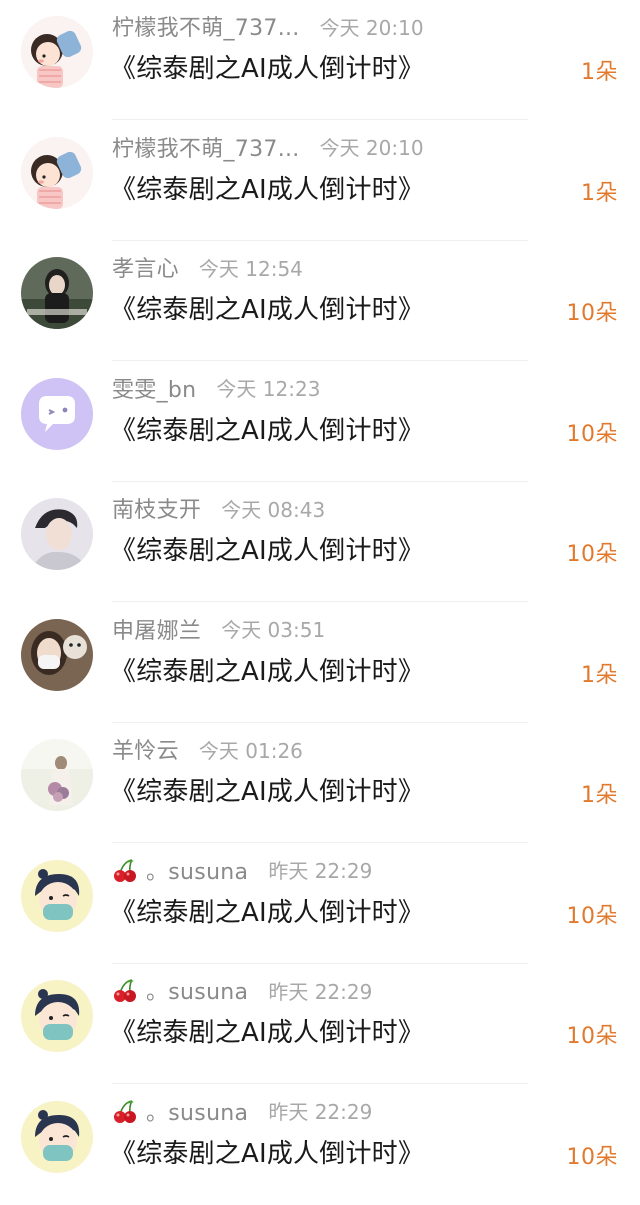  I want to click on dark-hair-woman-photo-avatar, so click(57, 293).